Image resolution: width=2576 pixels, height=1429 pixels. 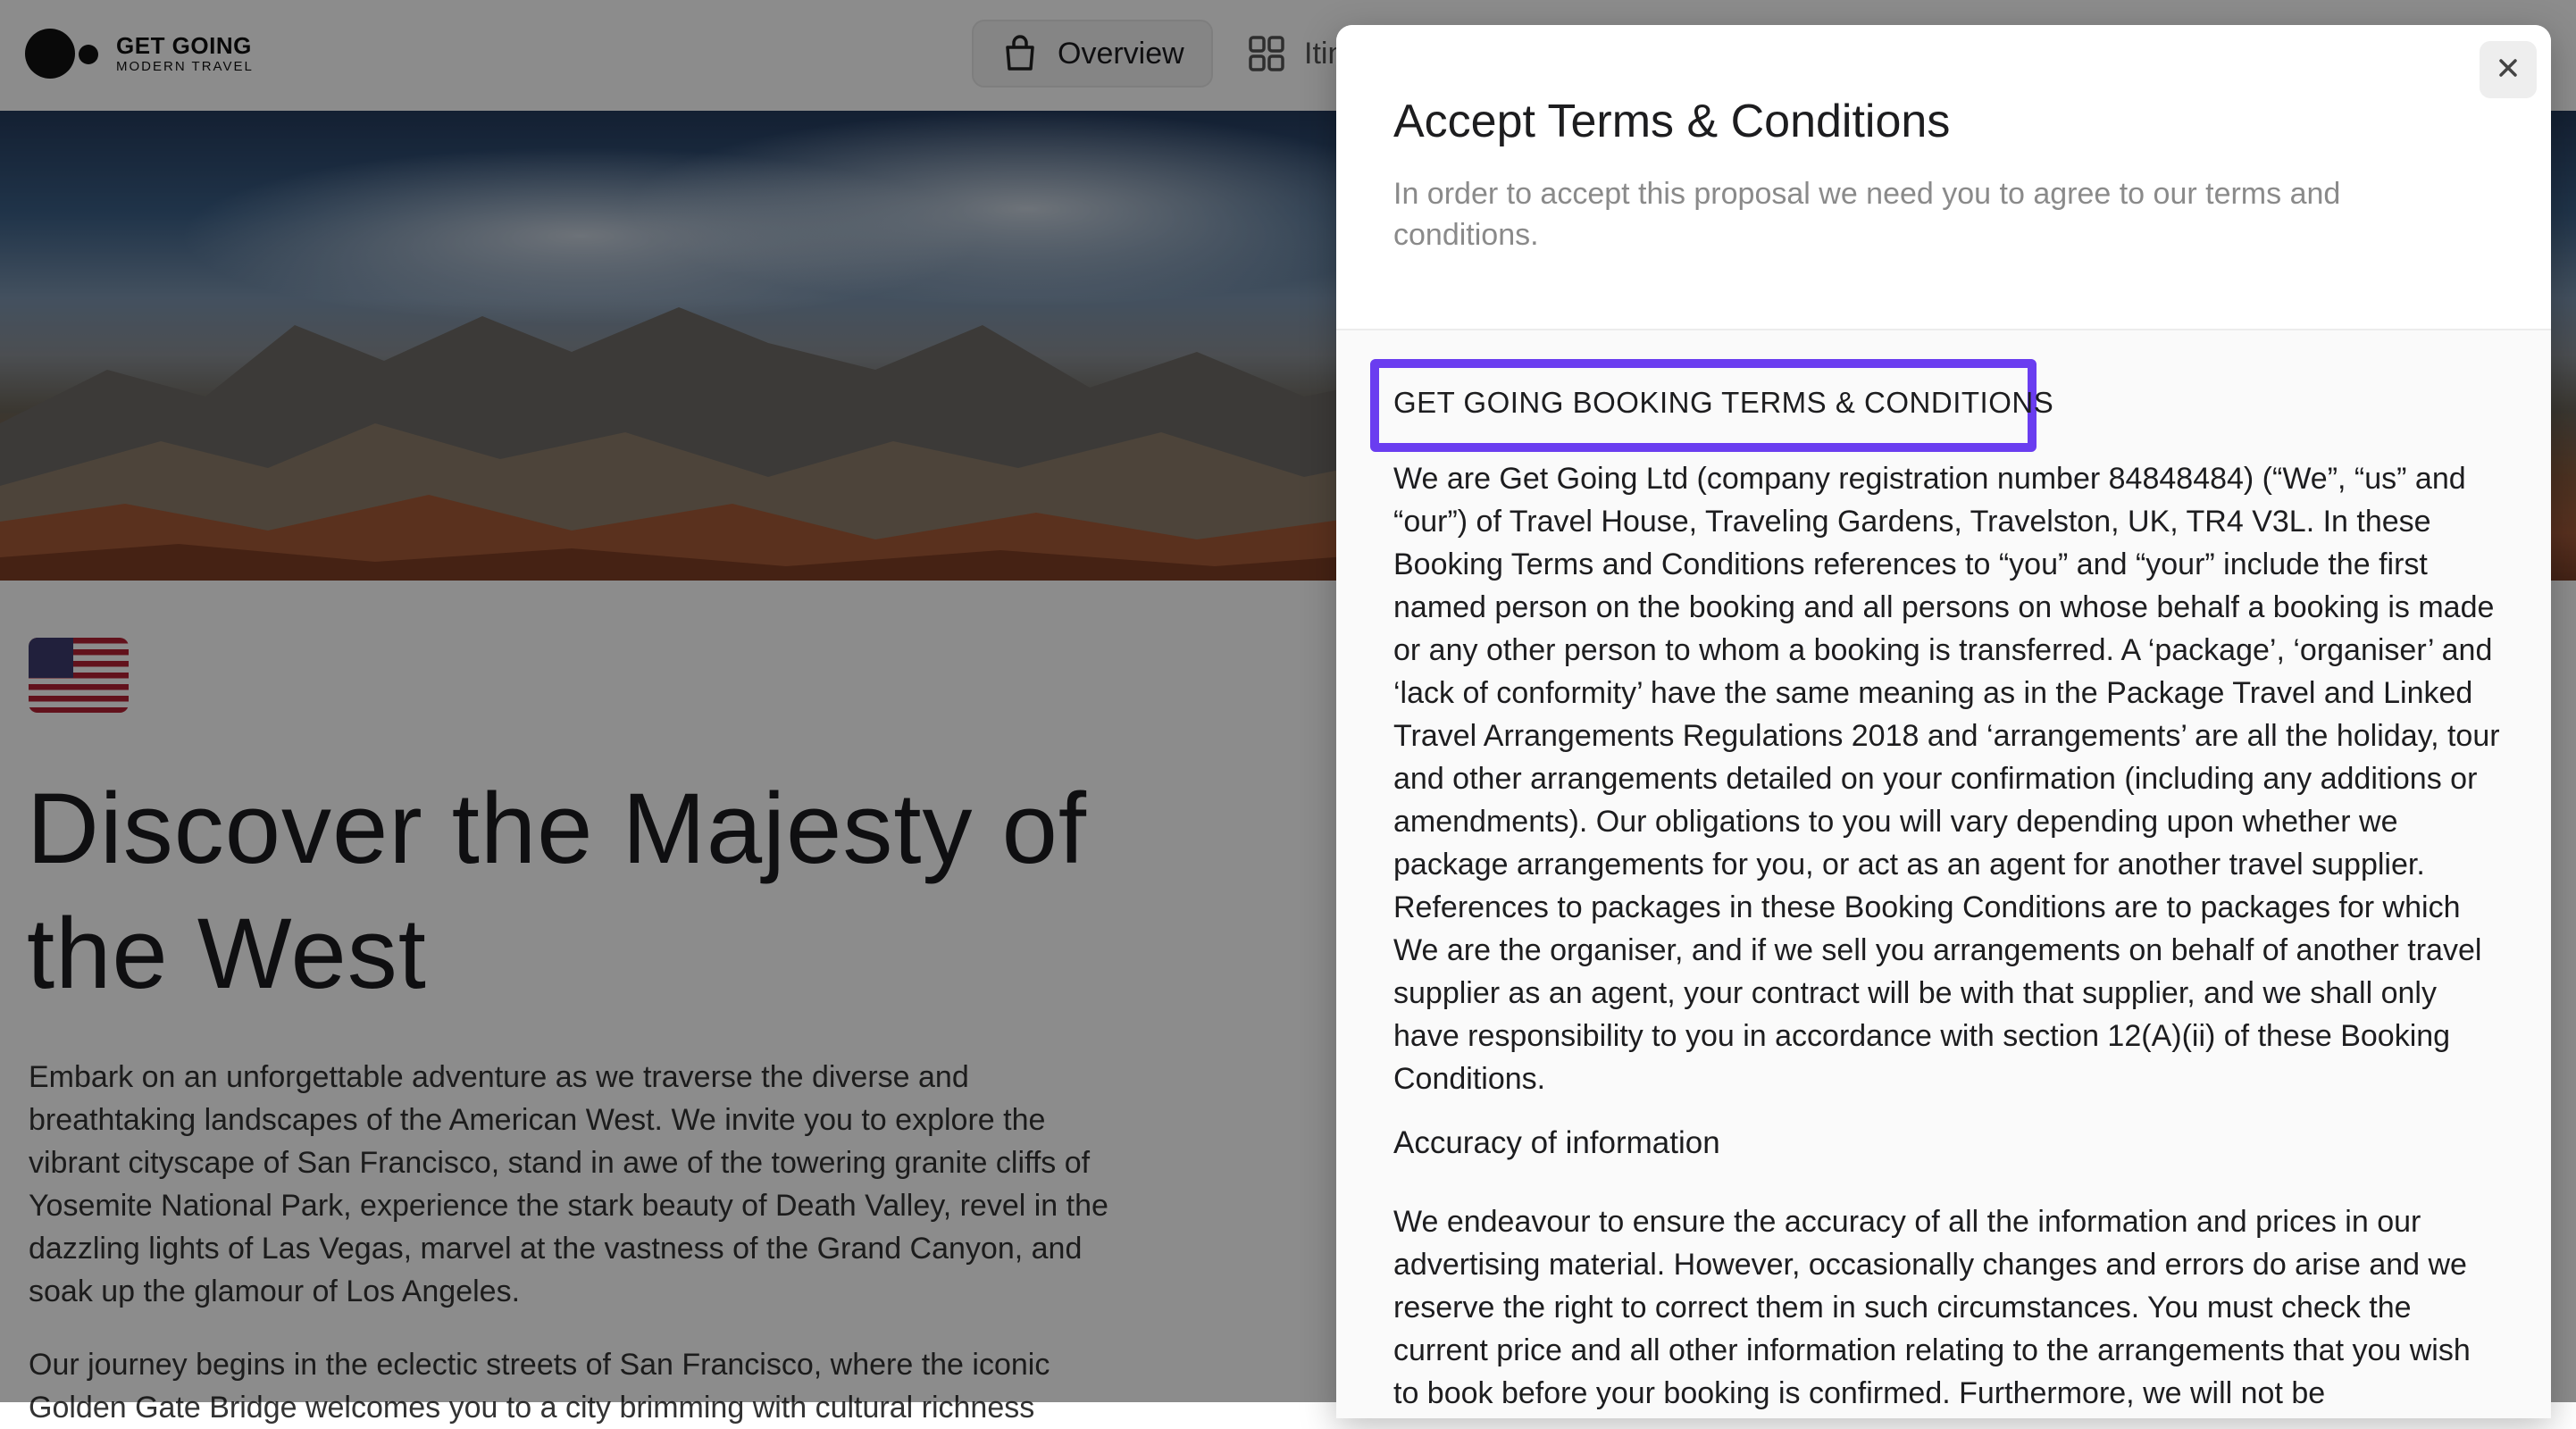 I want to click on close-icon, so click(x=2508, y=70).